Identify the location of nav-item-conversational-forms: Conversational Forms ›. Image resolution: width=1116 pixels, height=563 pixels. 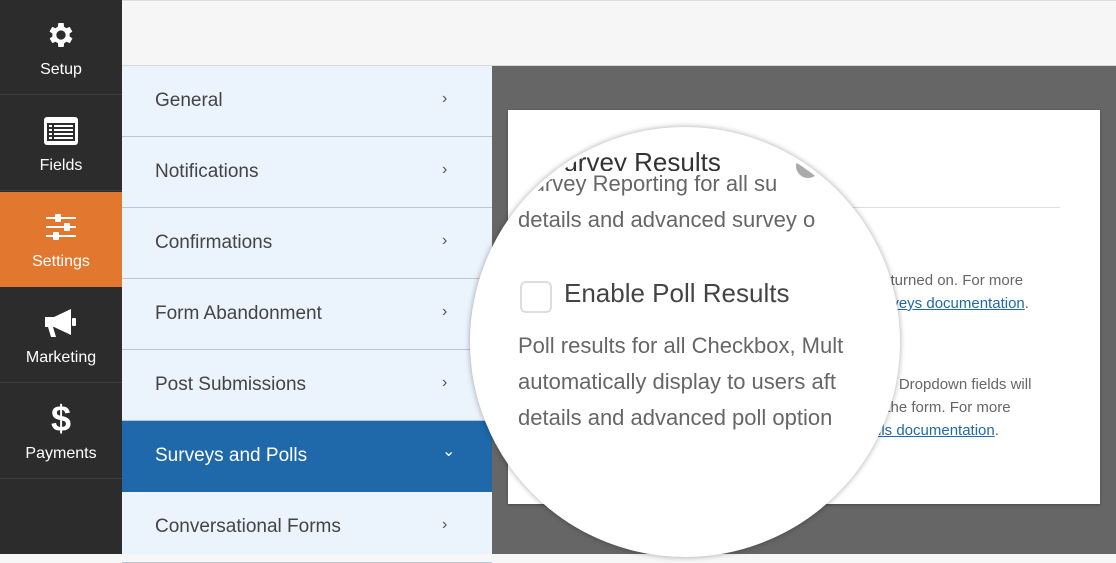
(307, 527).